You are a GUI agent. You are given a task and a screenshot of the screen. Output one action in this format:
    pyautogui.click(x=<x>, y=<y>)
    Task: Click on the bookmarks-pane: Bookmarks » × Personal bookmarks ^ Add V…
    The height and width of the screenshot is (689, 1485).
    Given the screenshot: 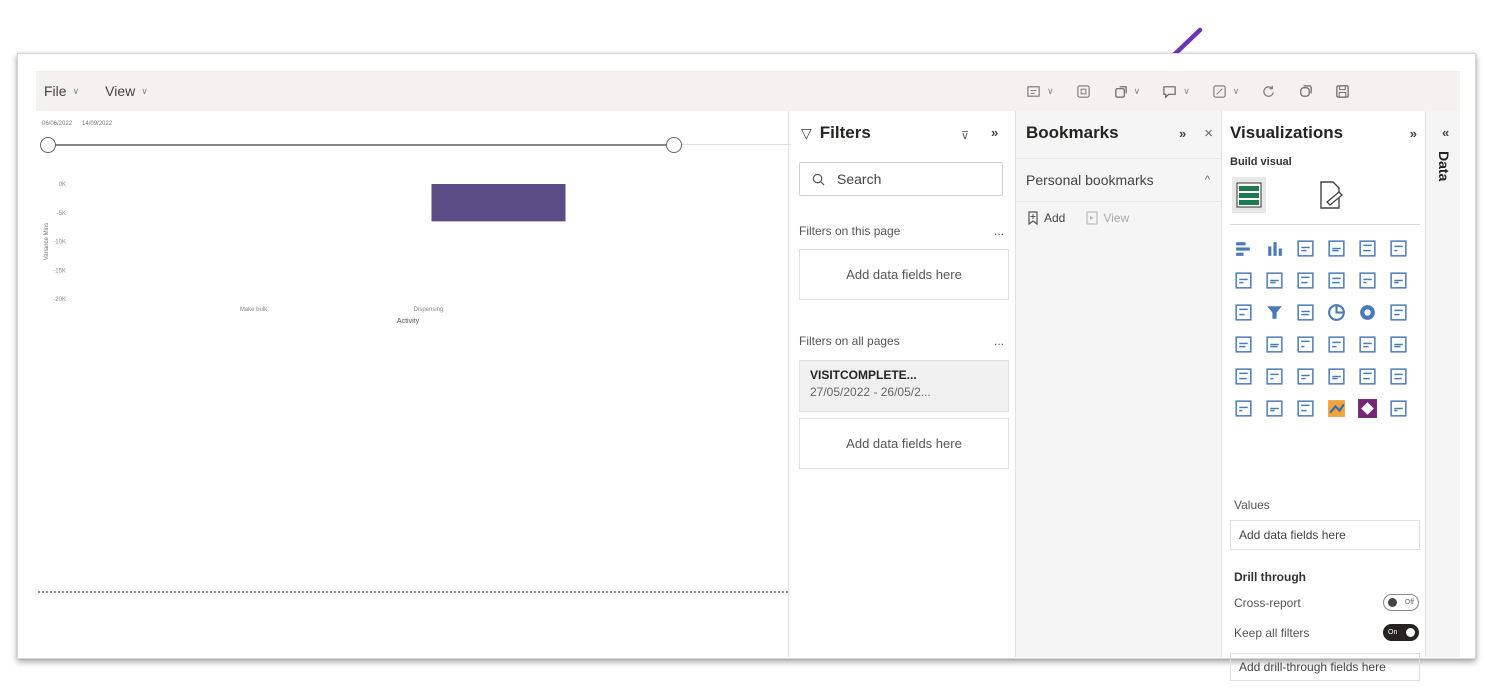 What is the action you would take?
    pyautogui.click(x=1118, y=384)
    